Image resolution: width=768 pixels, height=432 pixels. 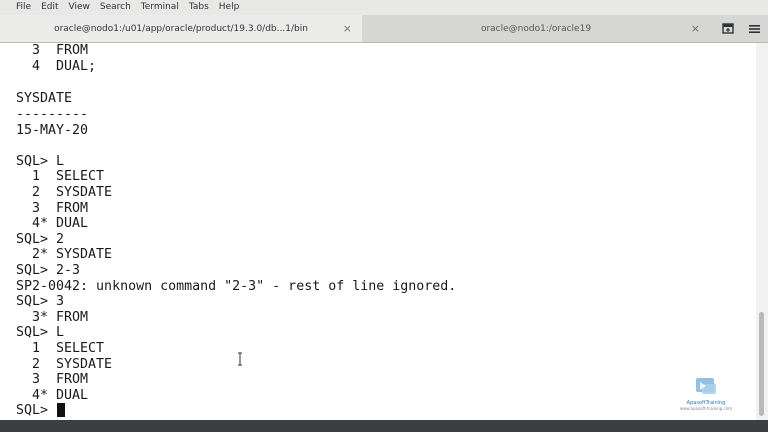 I want to click on hamburger-menu-icon, so click(x=754, y=28).